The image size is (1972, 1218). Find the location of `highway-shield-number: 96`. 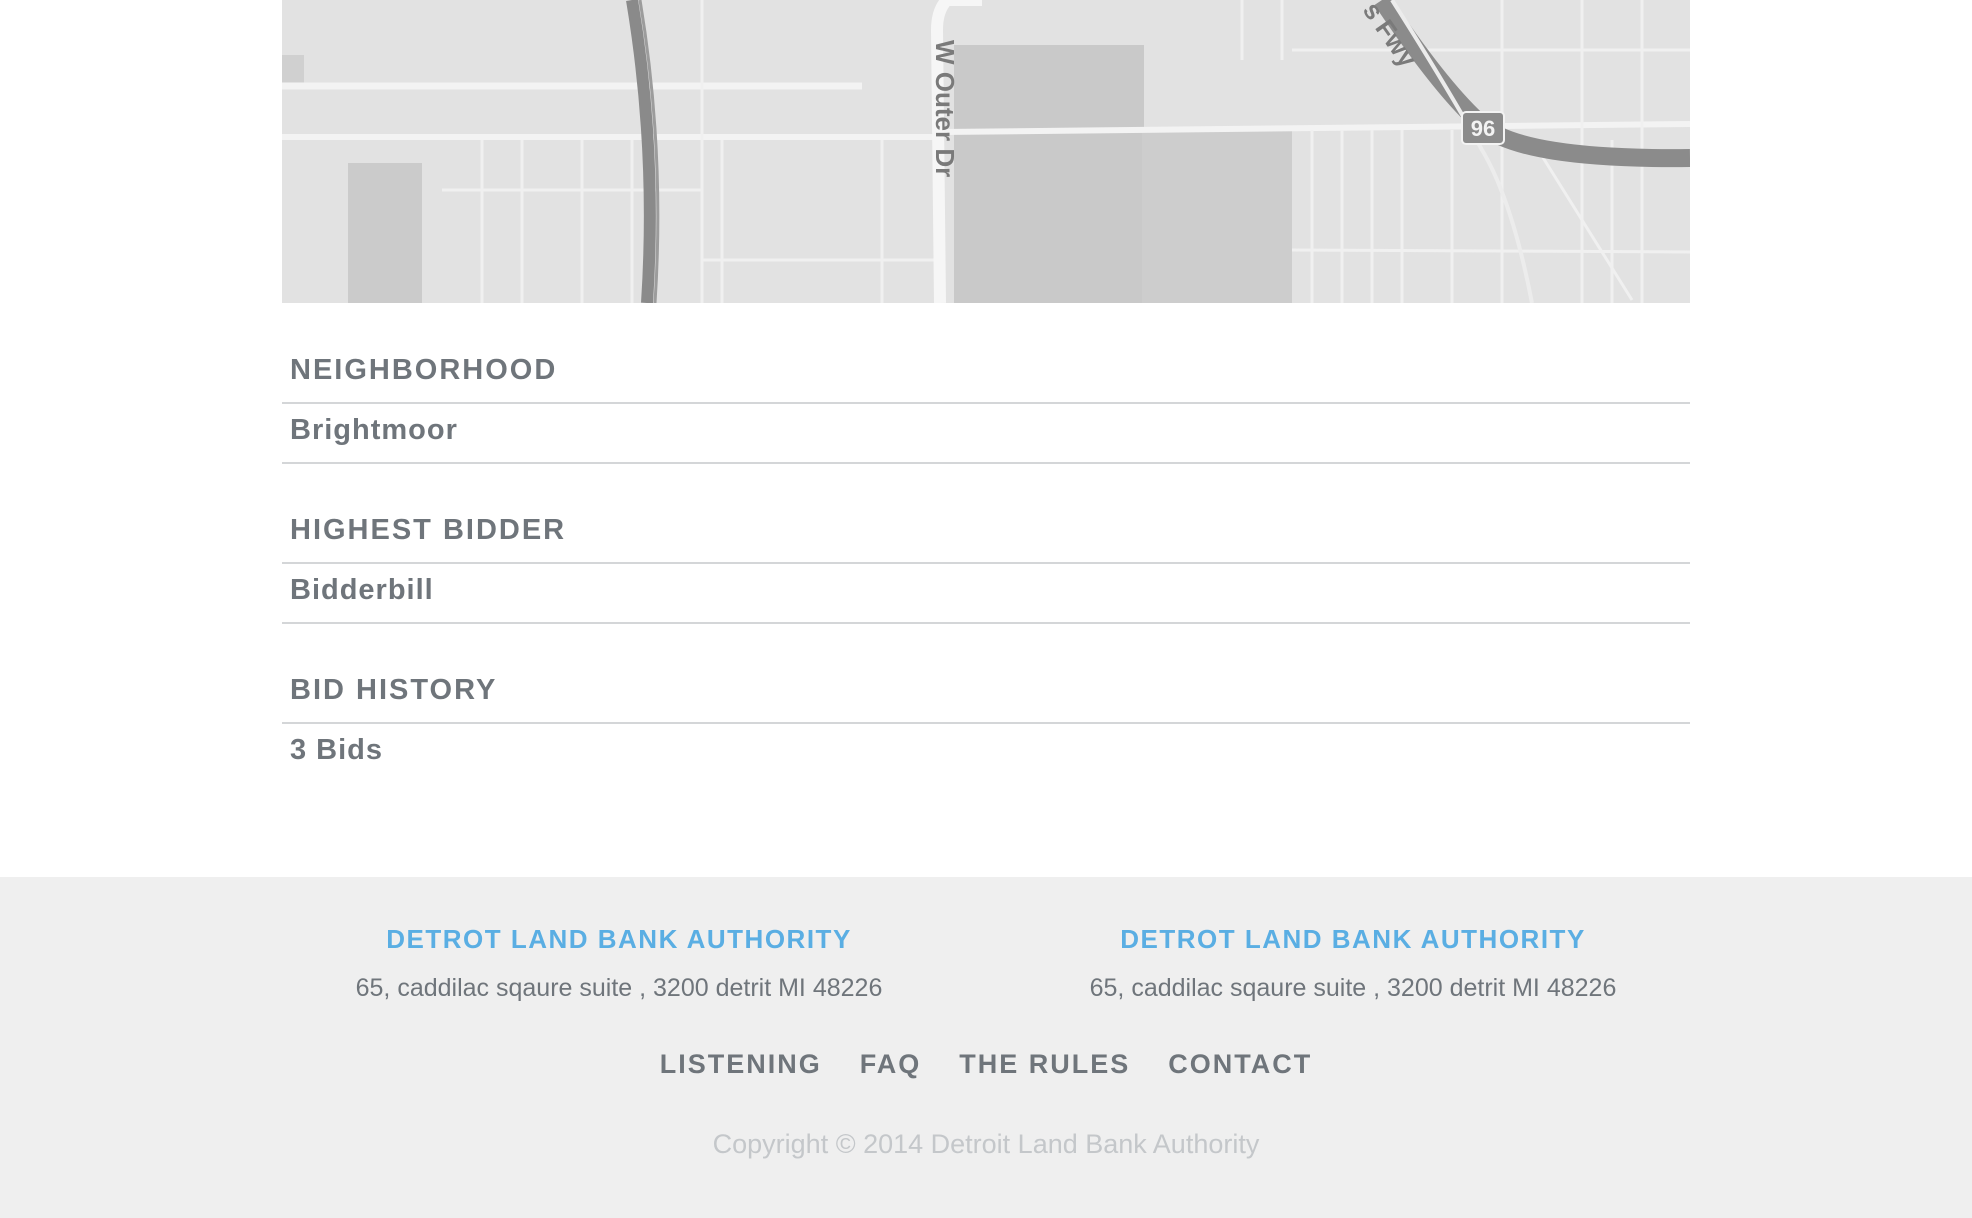

highway-shield-number: 96 is located at coordinates (1483, 128).